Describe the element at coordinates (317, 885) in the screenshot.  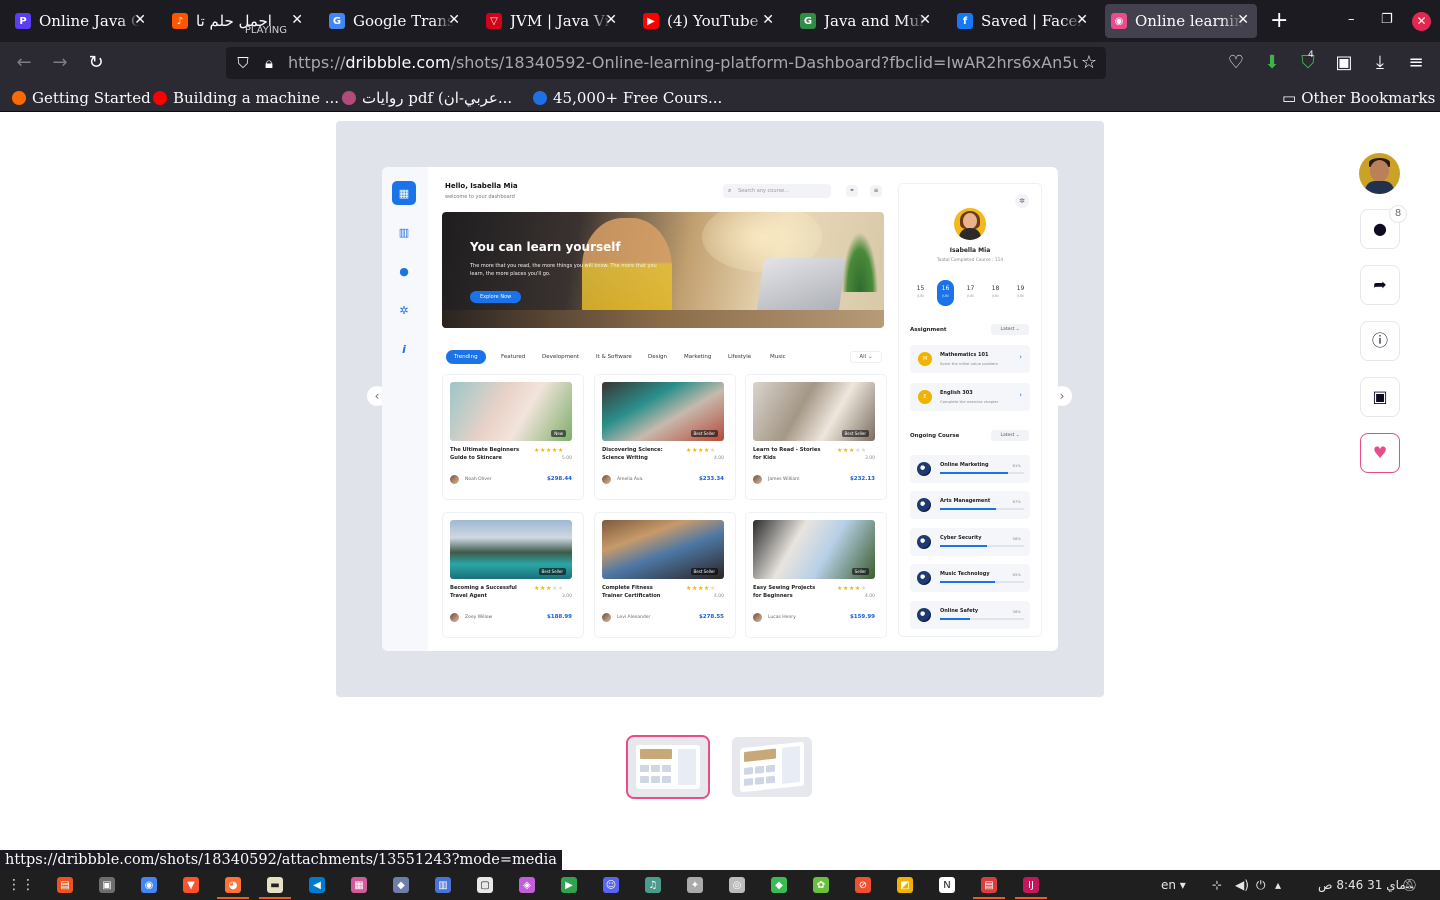
I see `taskbar-app-icon: ◀` at that location.